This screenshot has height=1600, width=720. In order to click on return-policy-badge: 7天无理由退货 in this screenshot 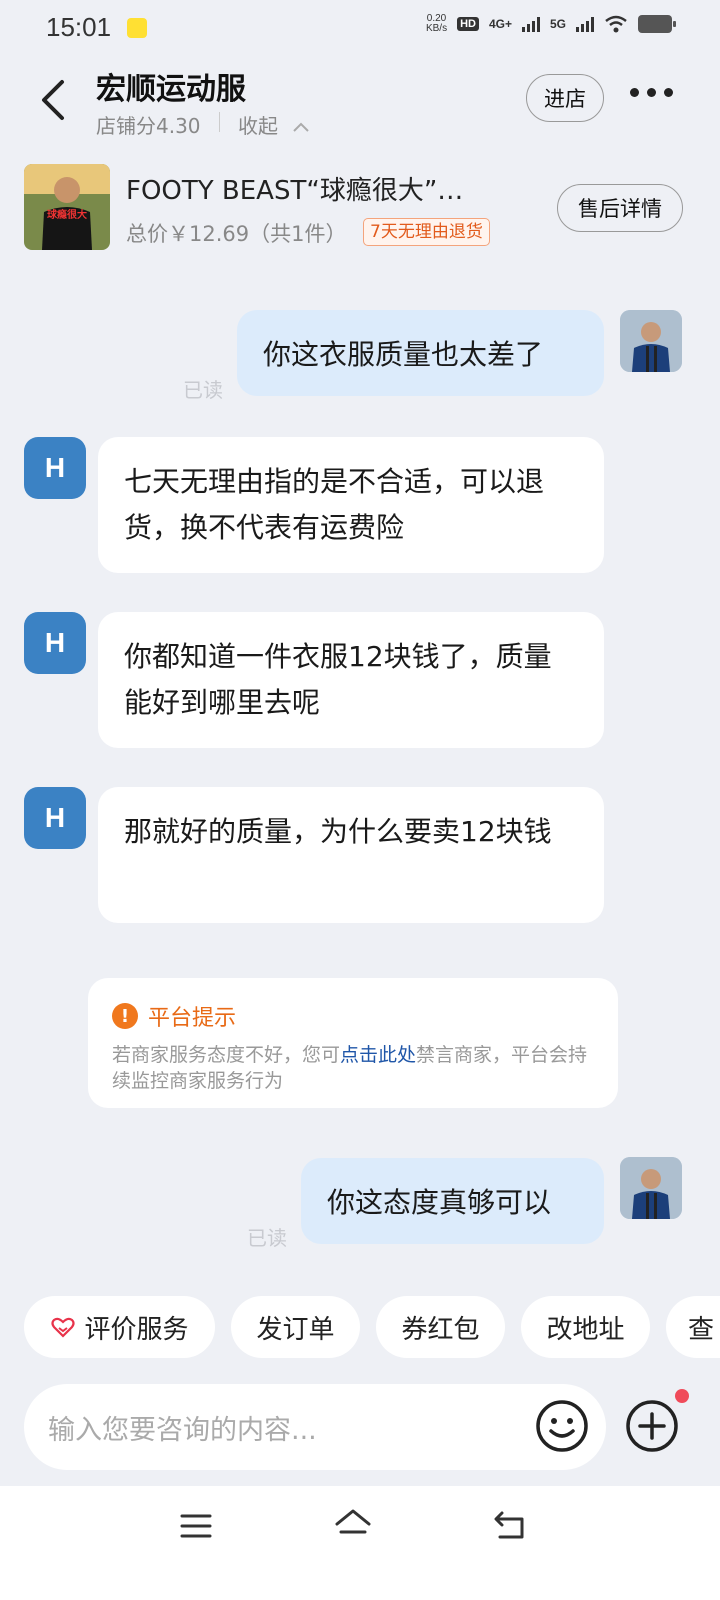, I will do `click(426, 232)`.